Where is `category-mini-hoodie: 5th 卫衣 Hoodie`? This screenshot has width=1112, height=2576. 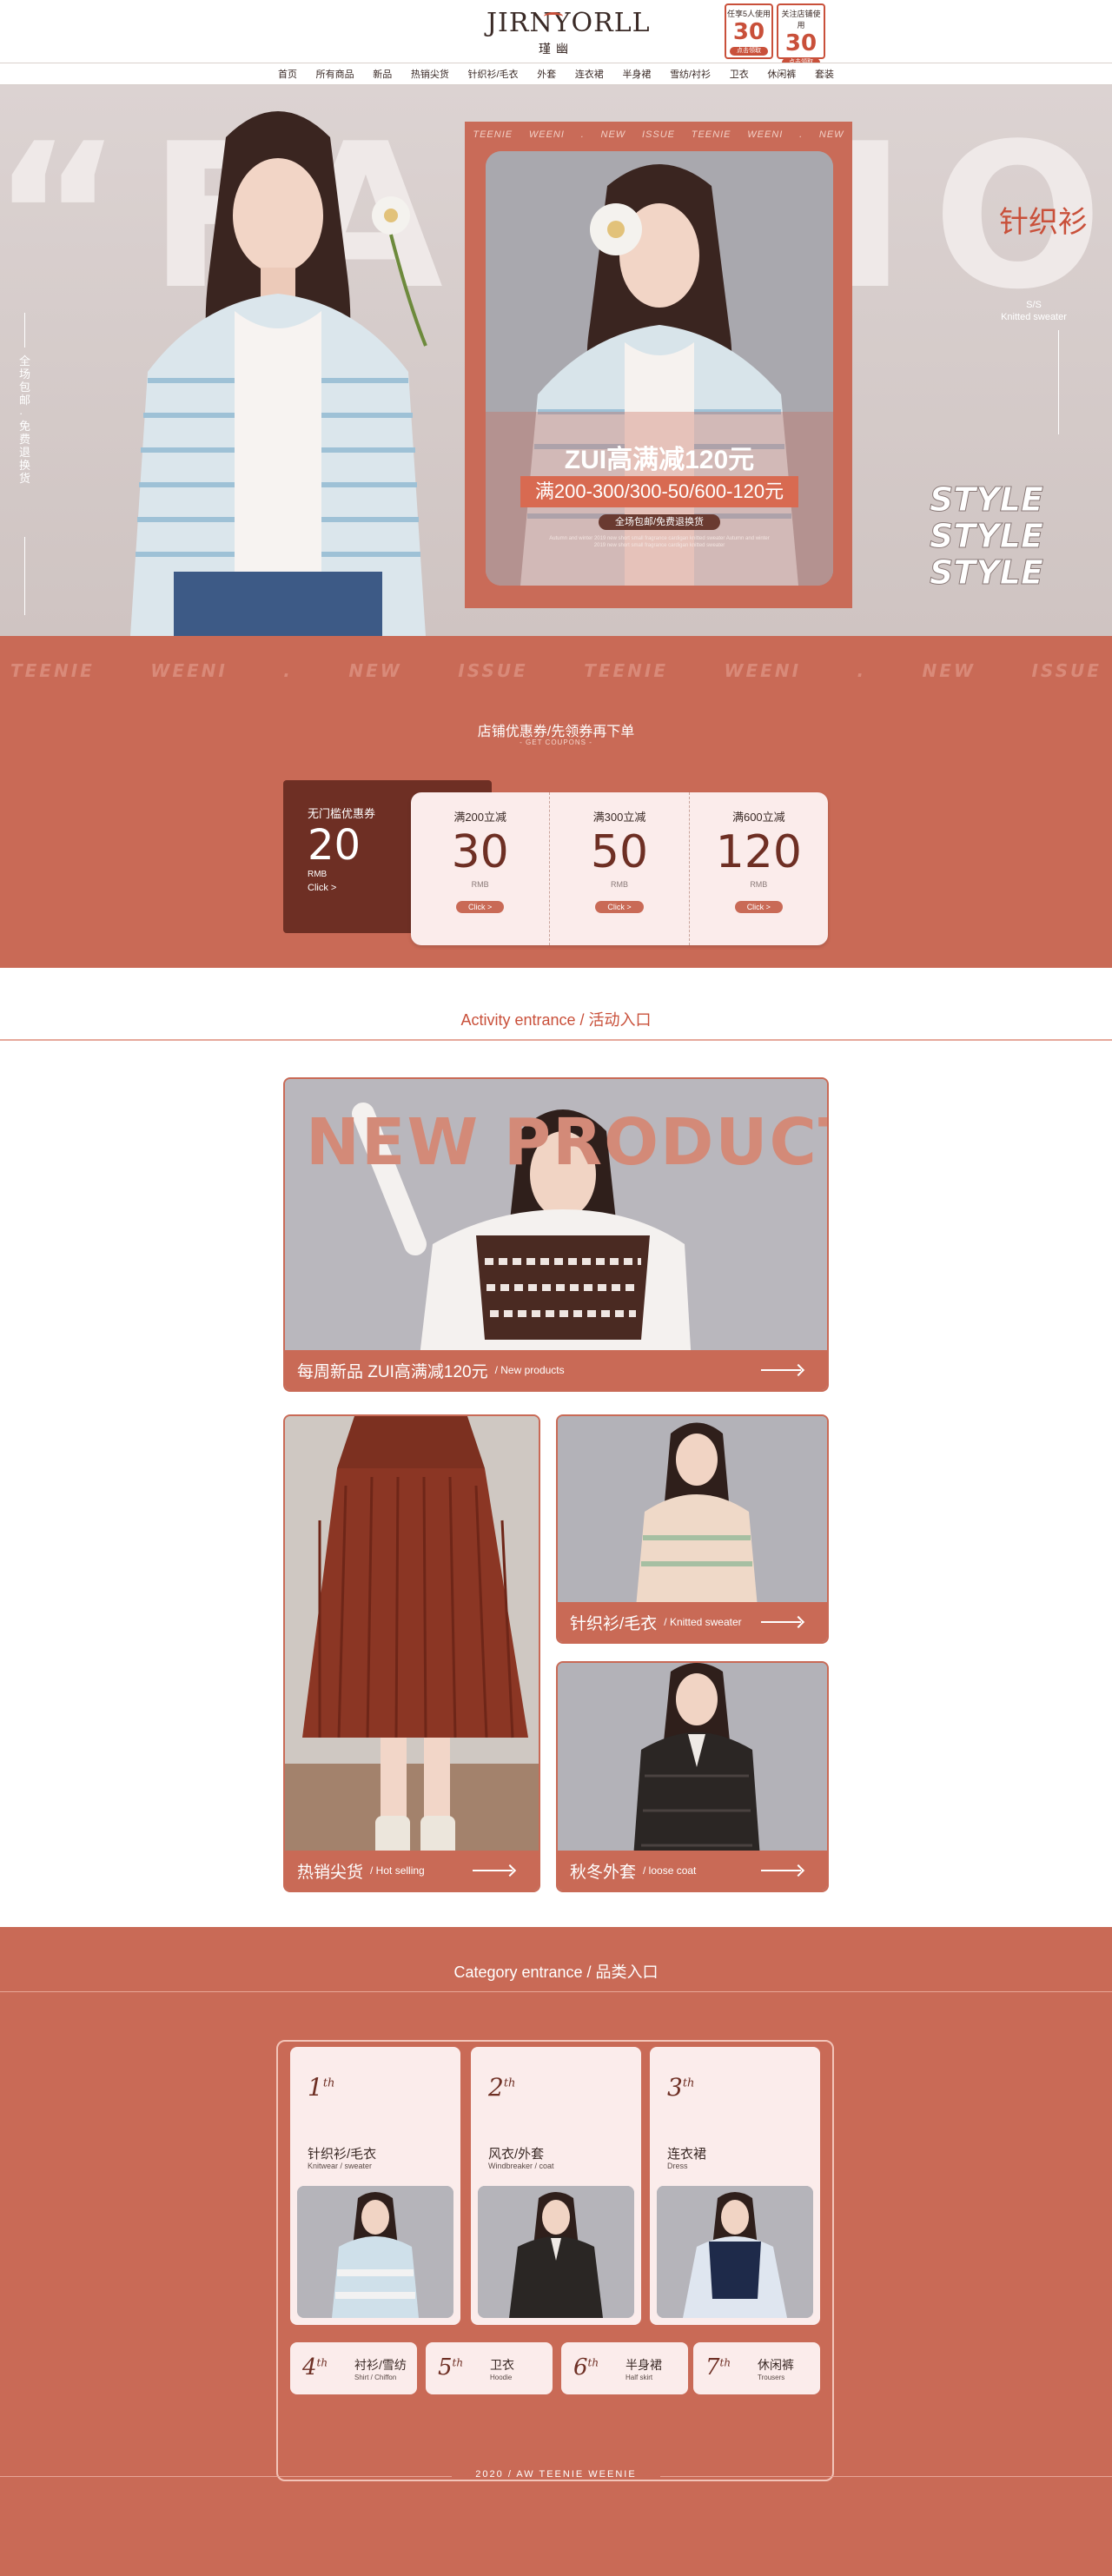
category-mini-hoodie: 5th 卫衣 Hoodie is located at coordinates (489, 2368).